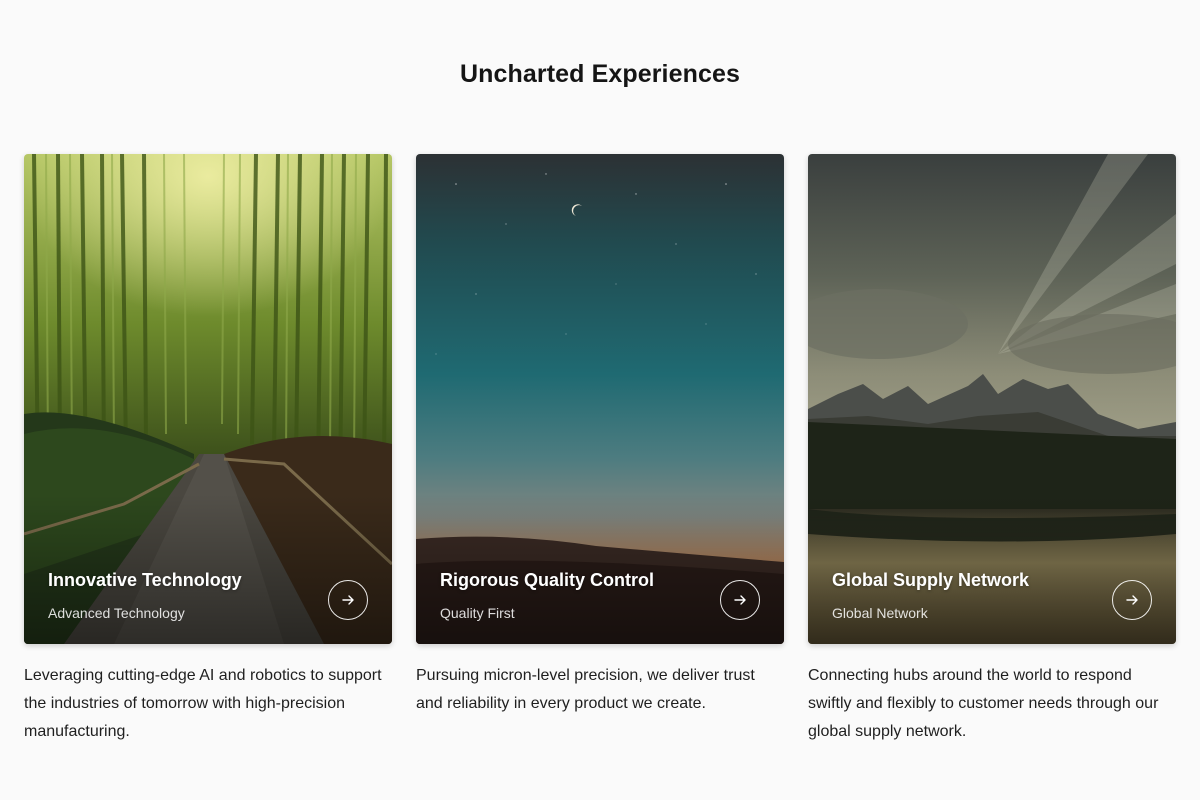  I want to click on card-subtitle: Advanced Technology, so click(116, 613).